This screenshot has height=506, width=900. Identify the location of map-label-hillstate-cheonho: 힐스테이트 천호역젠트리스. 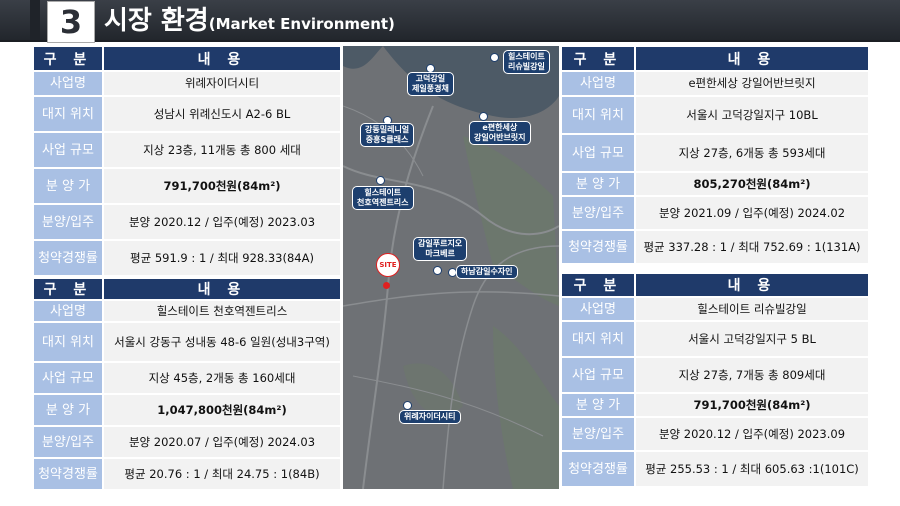
(383, 198).